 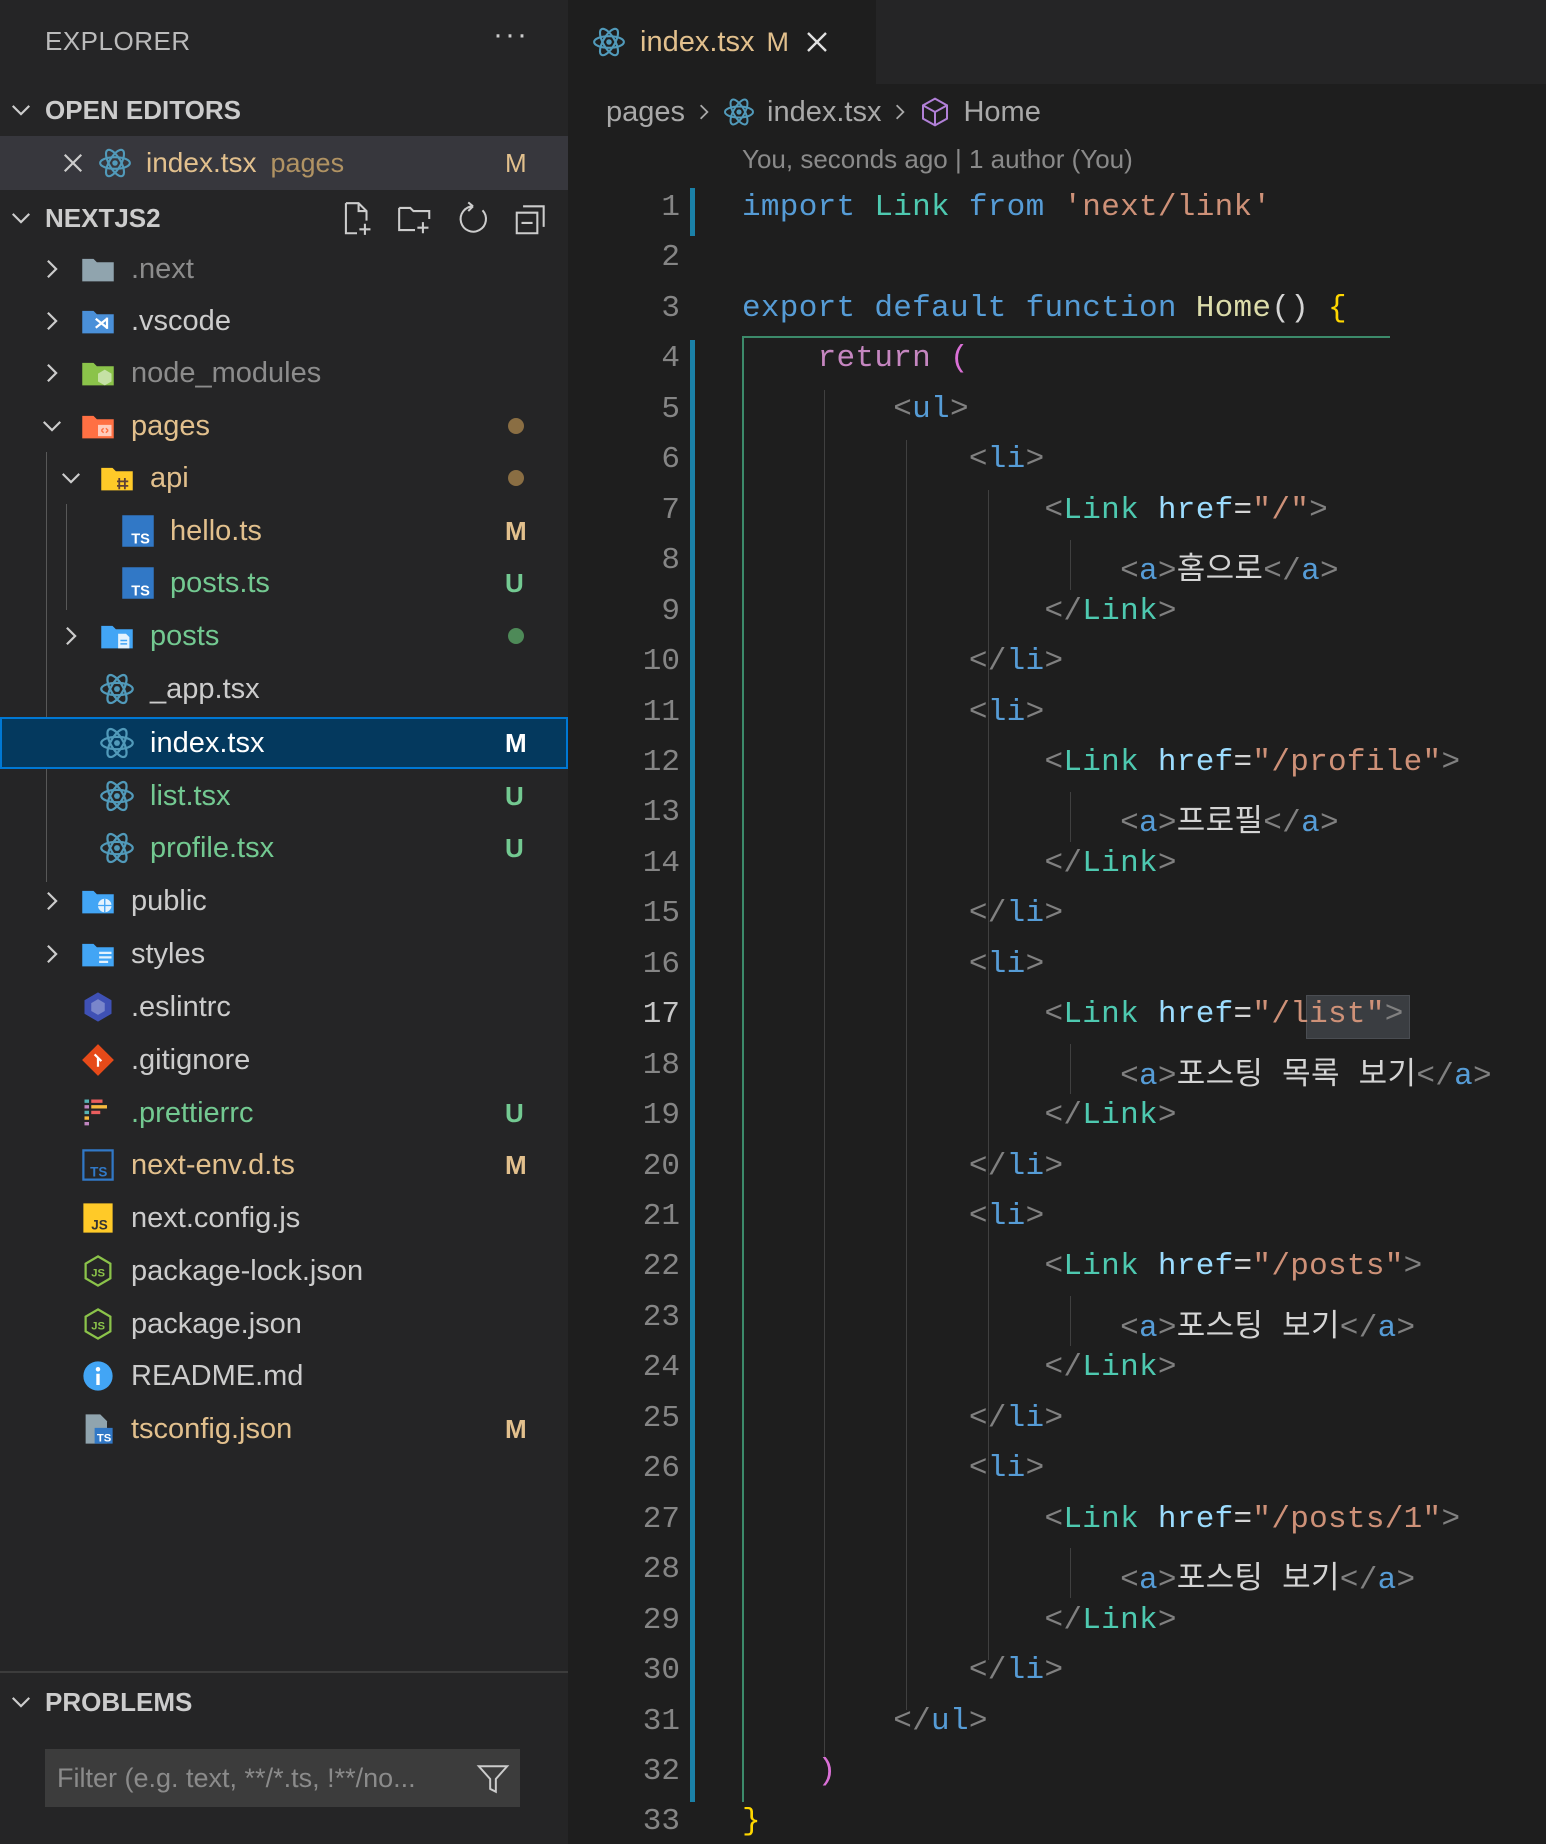 I want to click on codelens-blame: You, seconds ago | 1 author (You), so click(x=937, y=159).